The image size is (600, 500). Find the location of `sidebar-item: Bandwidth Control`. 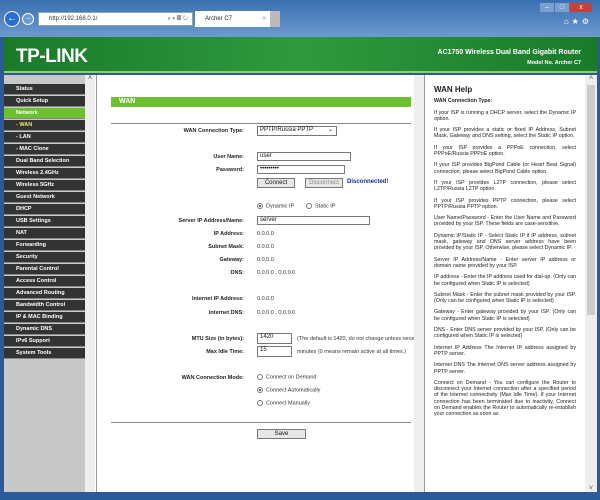

sidebar-item: Bandwidth Control is located at coordinates (44, 305).